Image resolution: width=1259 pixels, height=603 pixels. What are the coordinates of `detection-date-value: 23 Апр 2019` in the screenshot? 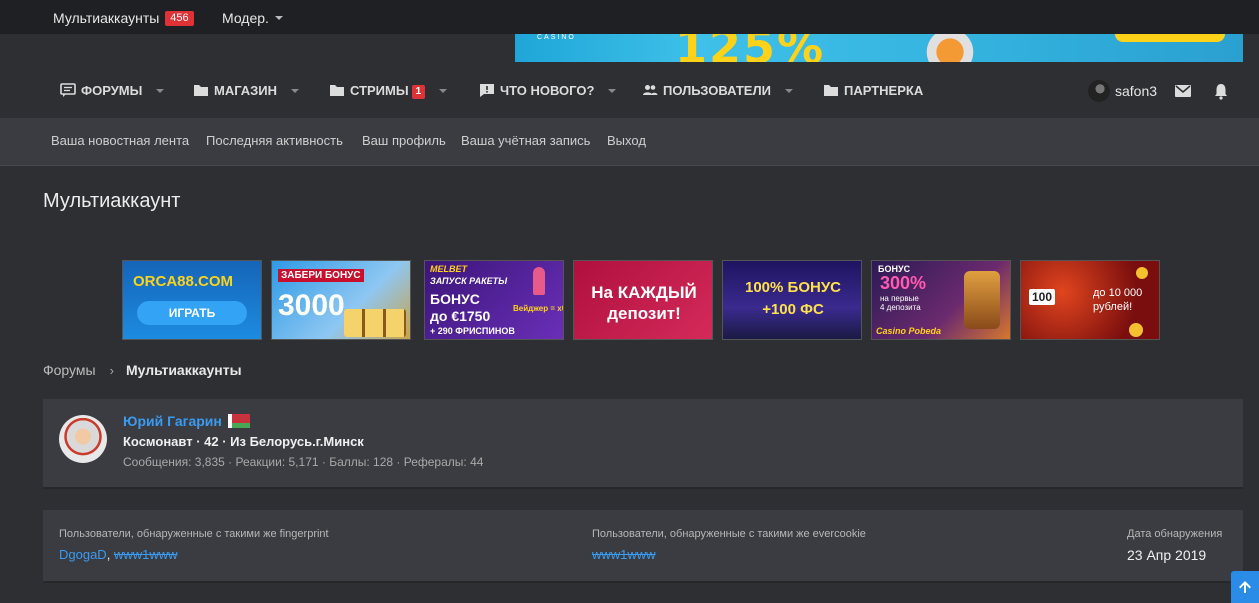 It's located at (1167, 555).